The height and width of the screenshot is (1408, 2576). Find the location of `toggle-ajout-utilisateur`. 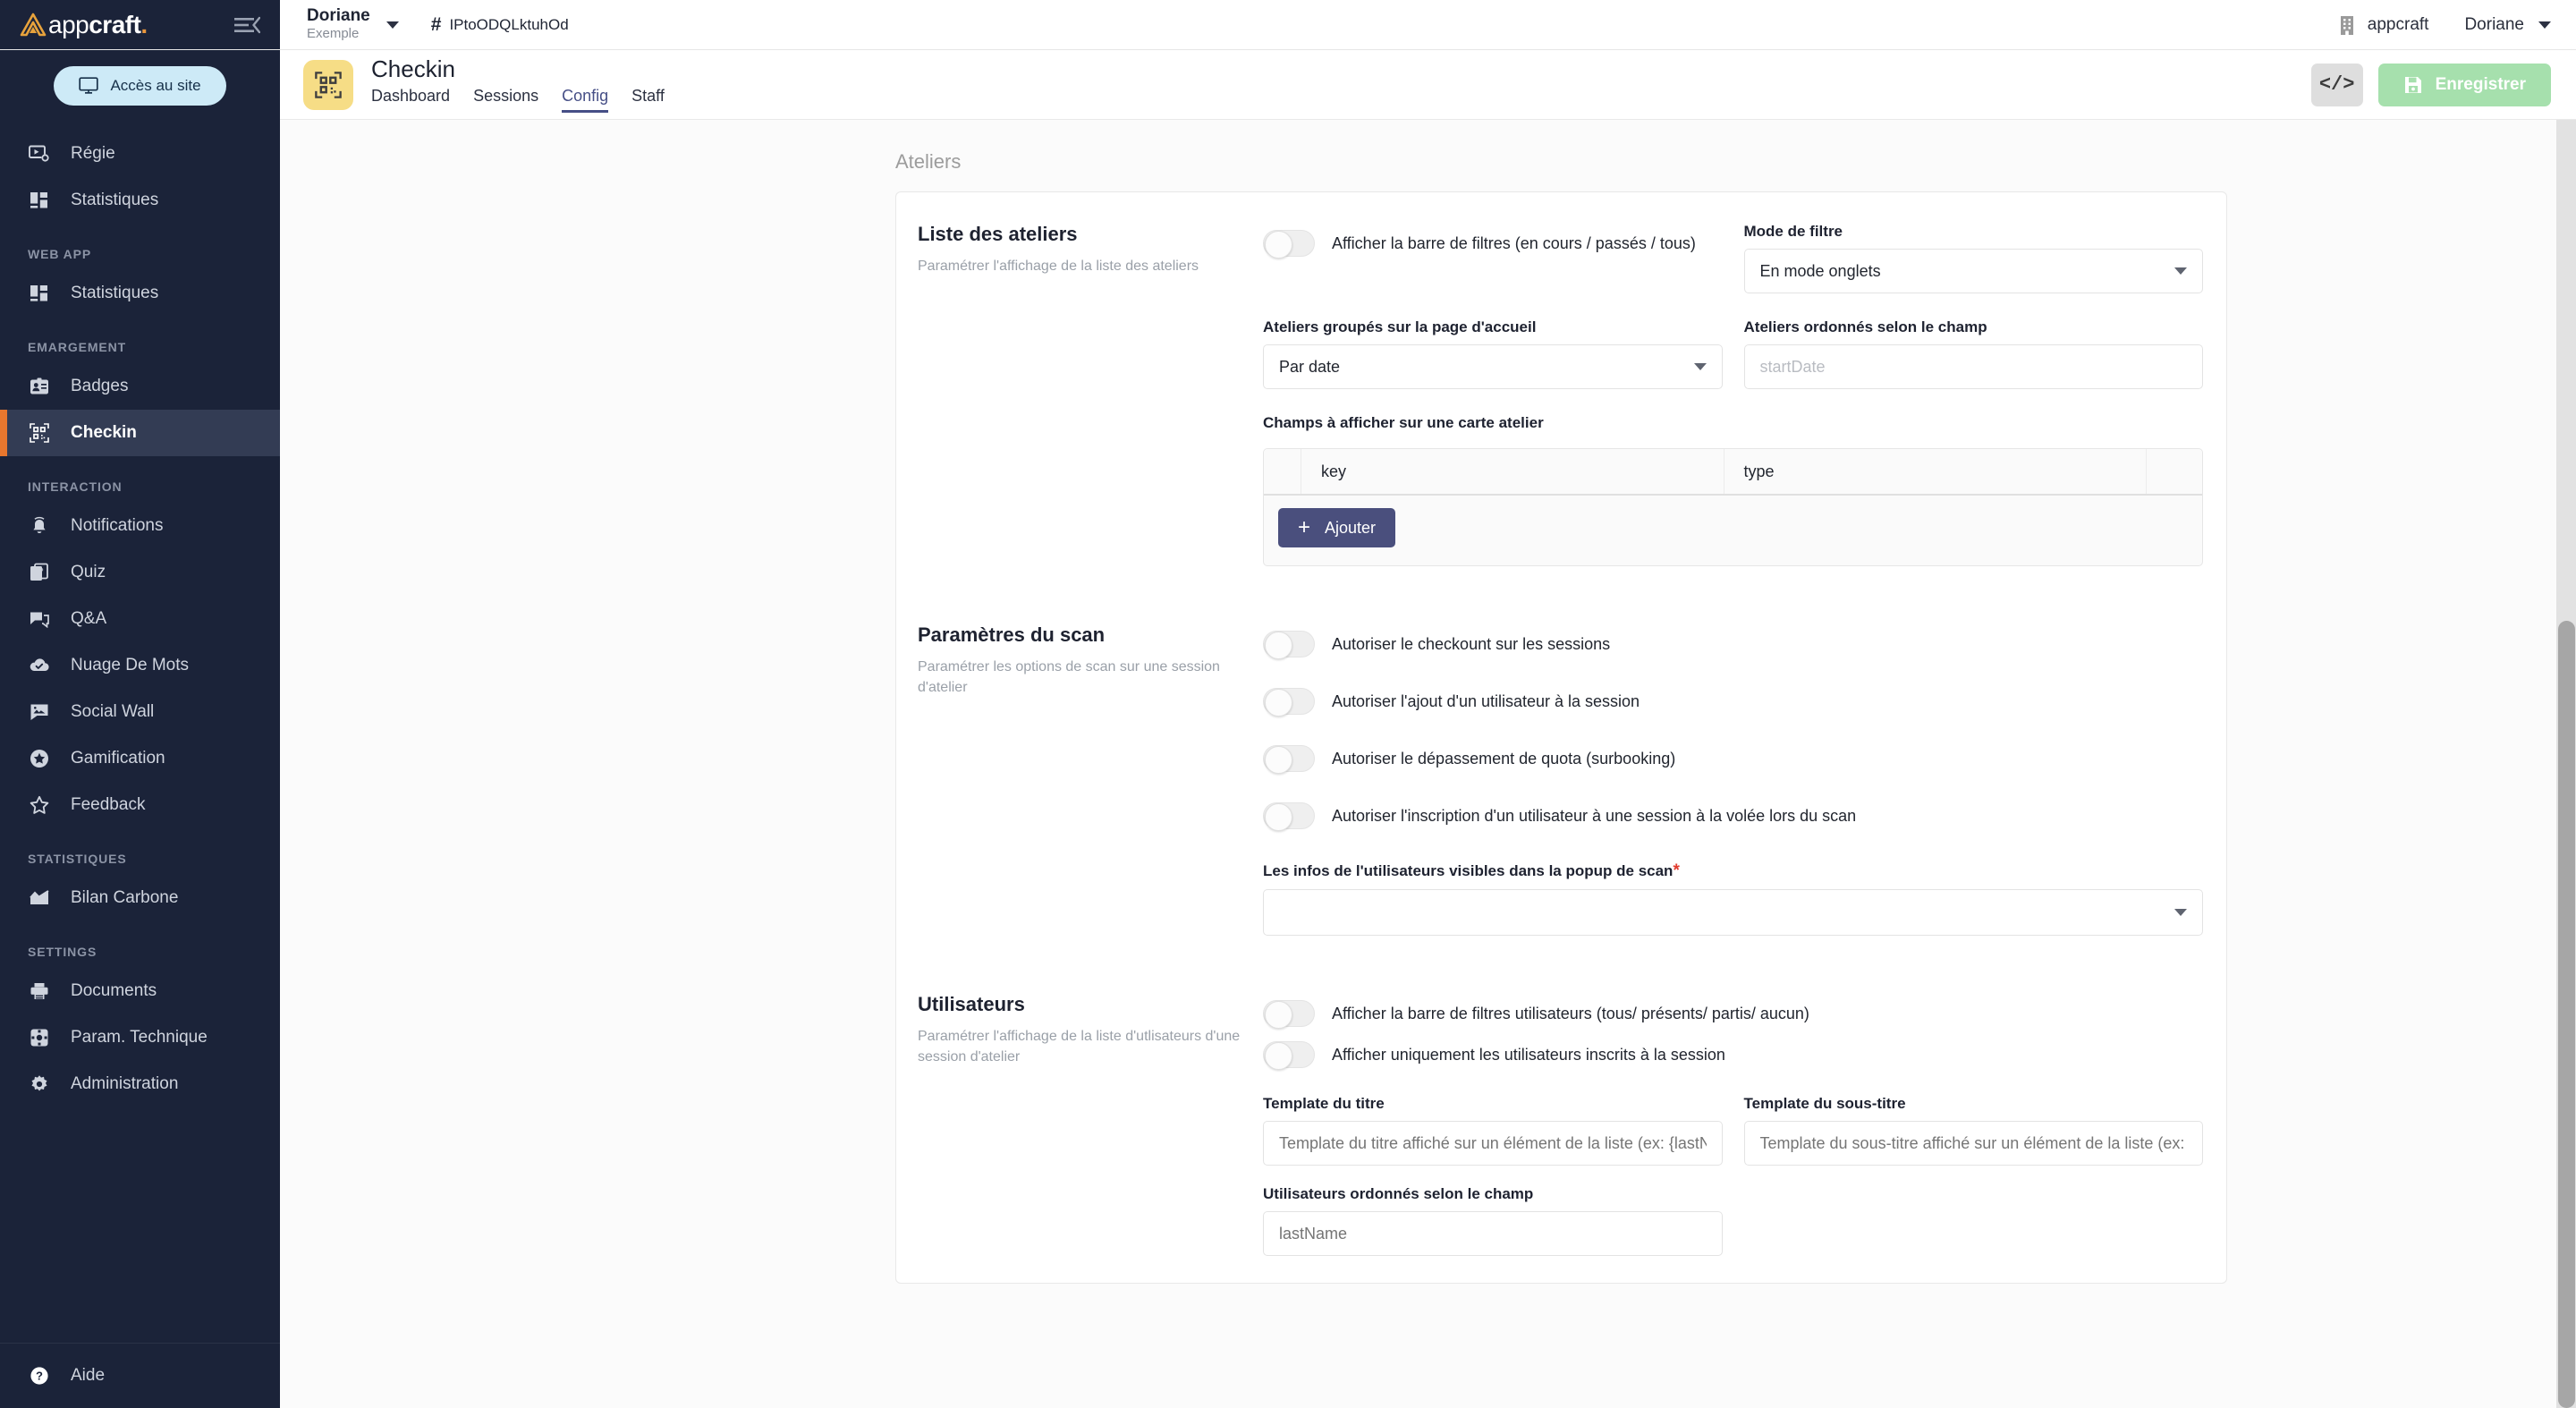

toggle-ajout-utilisateur is located at coordinates (1289, 702).